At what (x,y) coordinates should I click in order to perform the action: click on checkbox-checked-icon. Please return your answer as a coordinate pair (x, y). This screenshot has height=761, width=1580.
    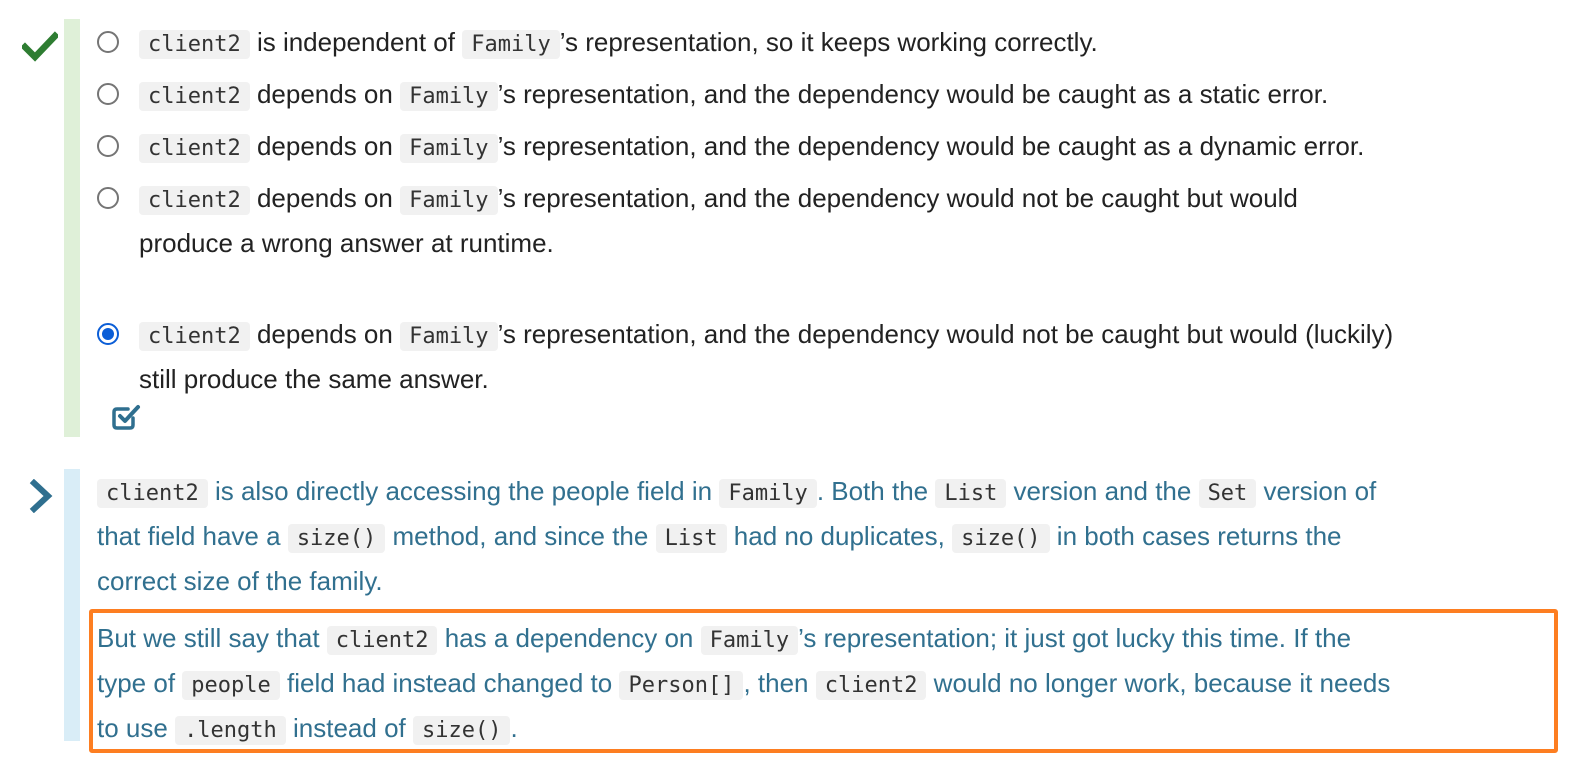
    Looking at the image, I should click on (126, 417).